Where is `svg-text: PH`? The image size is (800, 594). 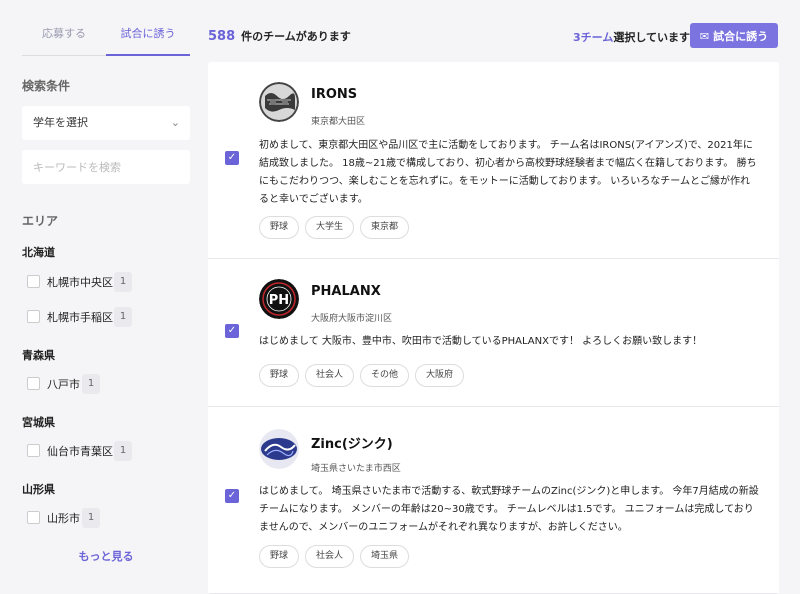
svg-text: PH is located at coordinates (279, 300).